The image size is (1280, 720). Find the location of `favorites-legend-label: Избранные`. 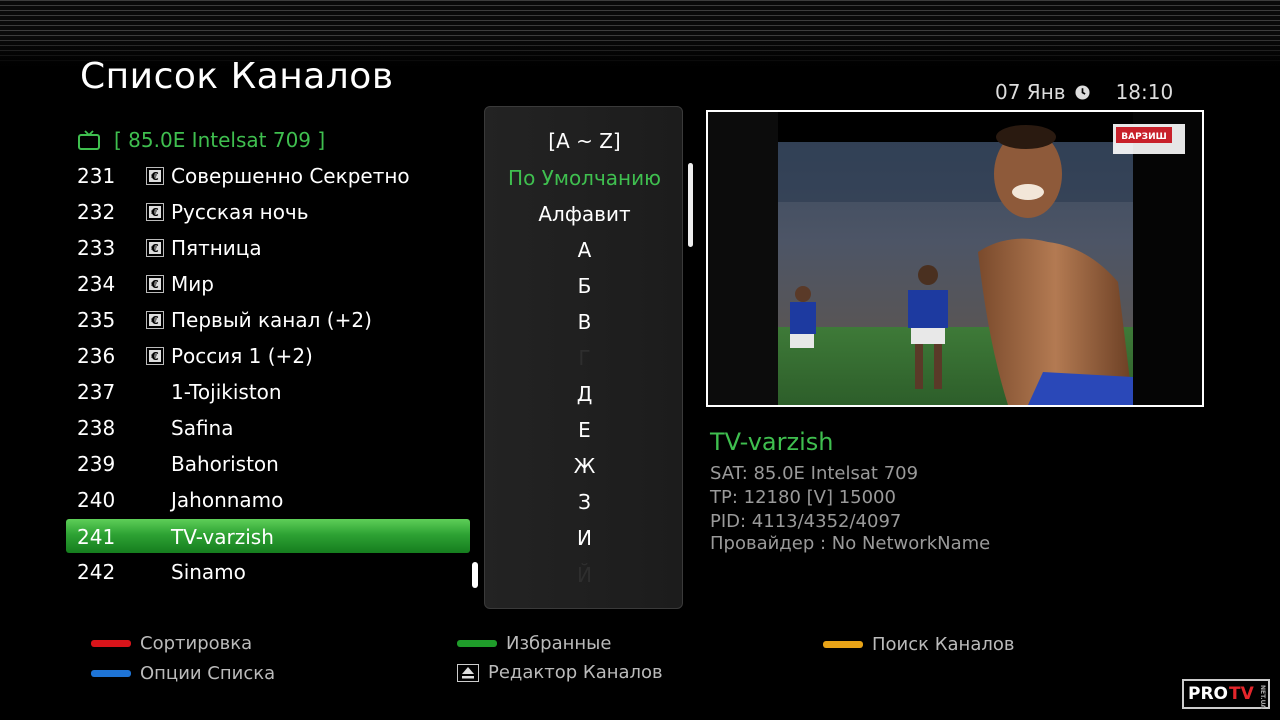

favorites-legend-label: Избранные is located at coordinates (559, 643).